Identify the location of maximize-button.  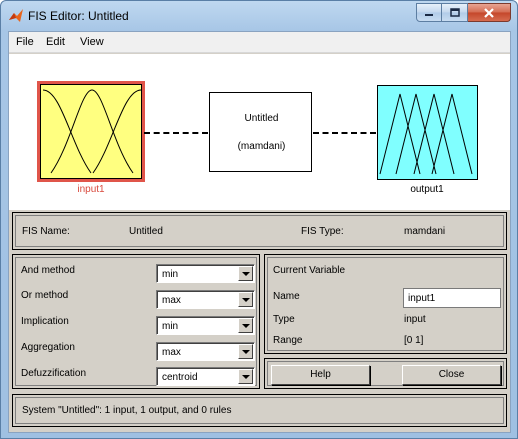
(455, 12).